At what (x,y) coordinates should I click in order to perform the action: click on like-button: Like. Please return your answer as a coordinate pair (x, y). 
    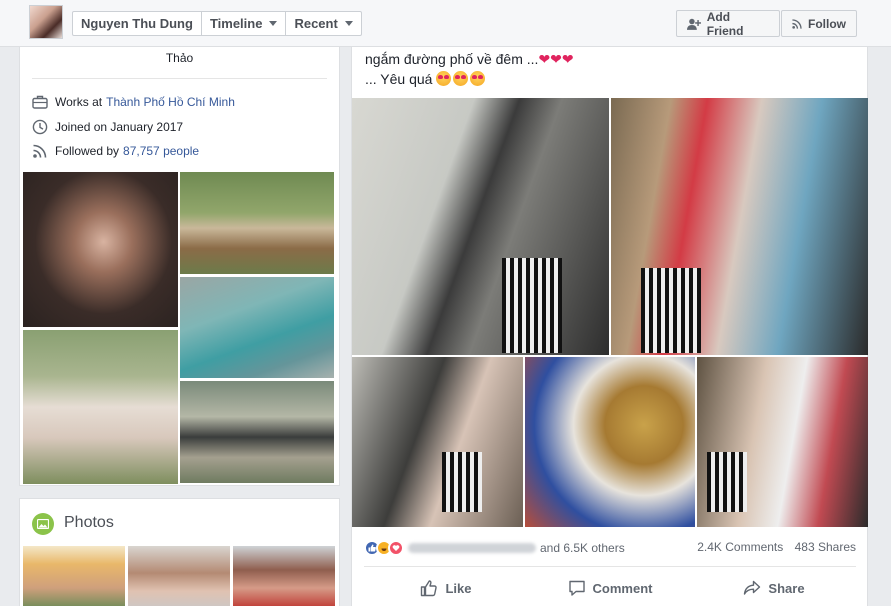
    Looking at the image, I should click on (446, 588).